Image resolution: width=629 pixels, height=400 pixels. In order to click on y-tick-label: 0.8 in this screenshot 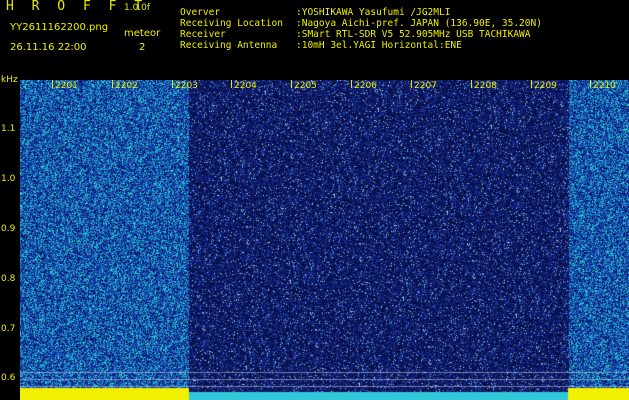, I will do `click(8, 279)`.